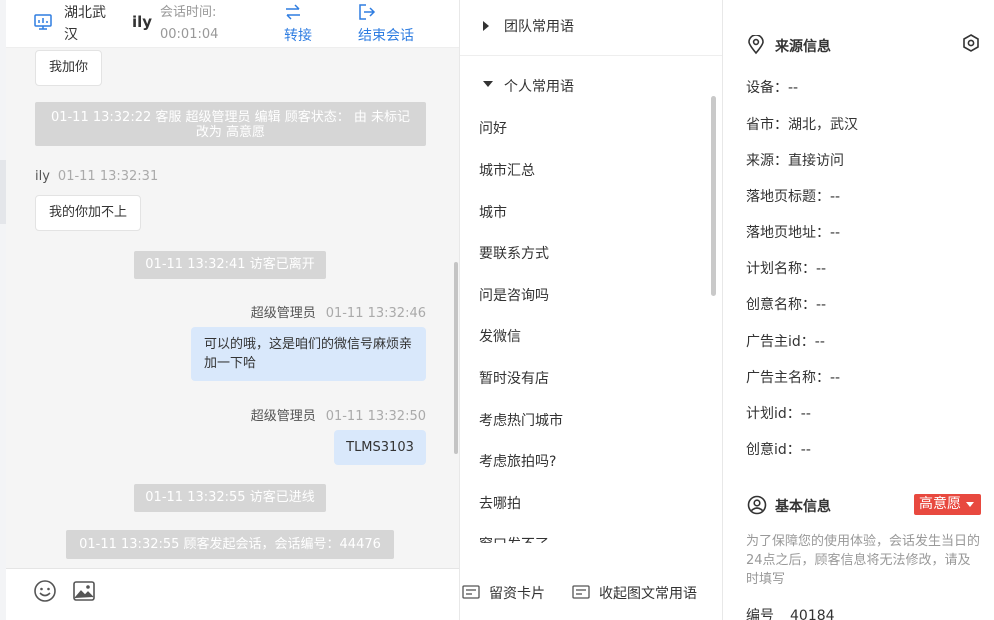  I want to click on visitor-message: 我的你加不上, so click(88, 213).